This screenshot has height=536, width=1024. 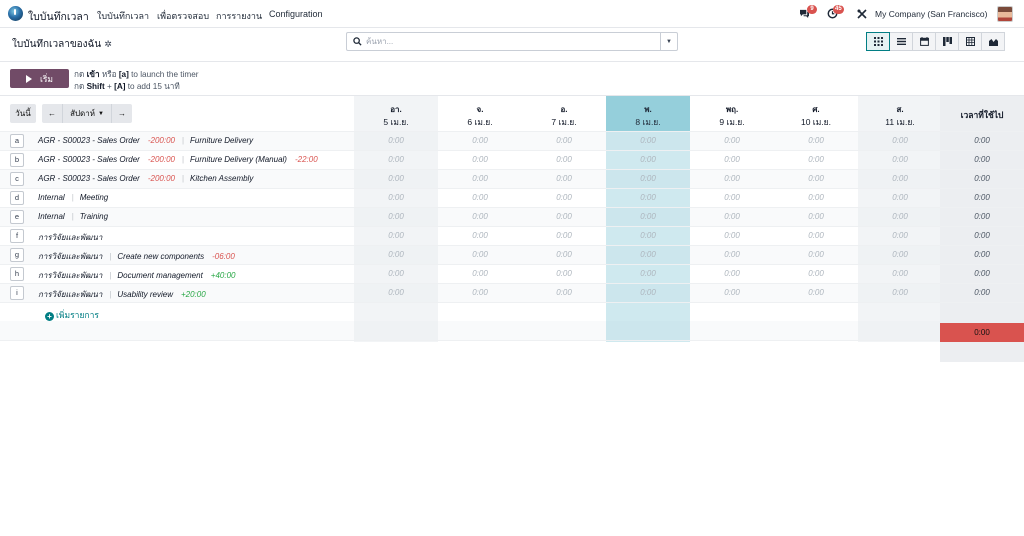 I want to click on row-shortcut-key: c, so click(x=17, y=178).